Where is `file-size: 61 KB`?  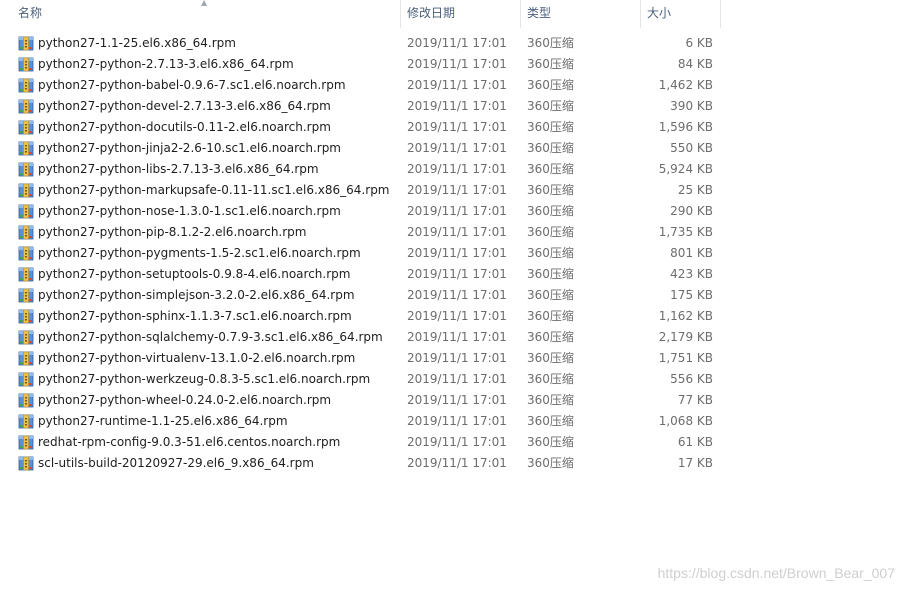 file-size: 61 KB is located at coordinates (695, 442).